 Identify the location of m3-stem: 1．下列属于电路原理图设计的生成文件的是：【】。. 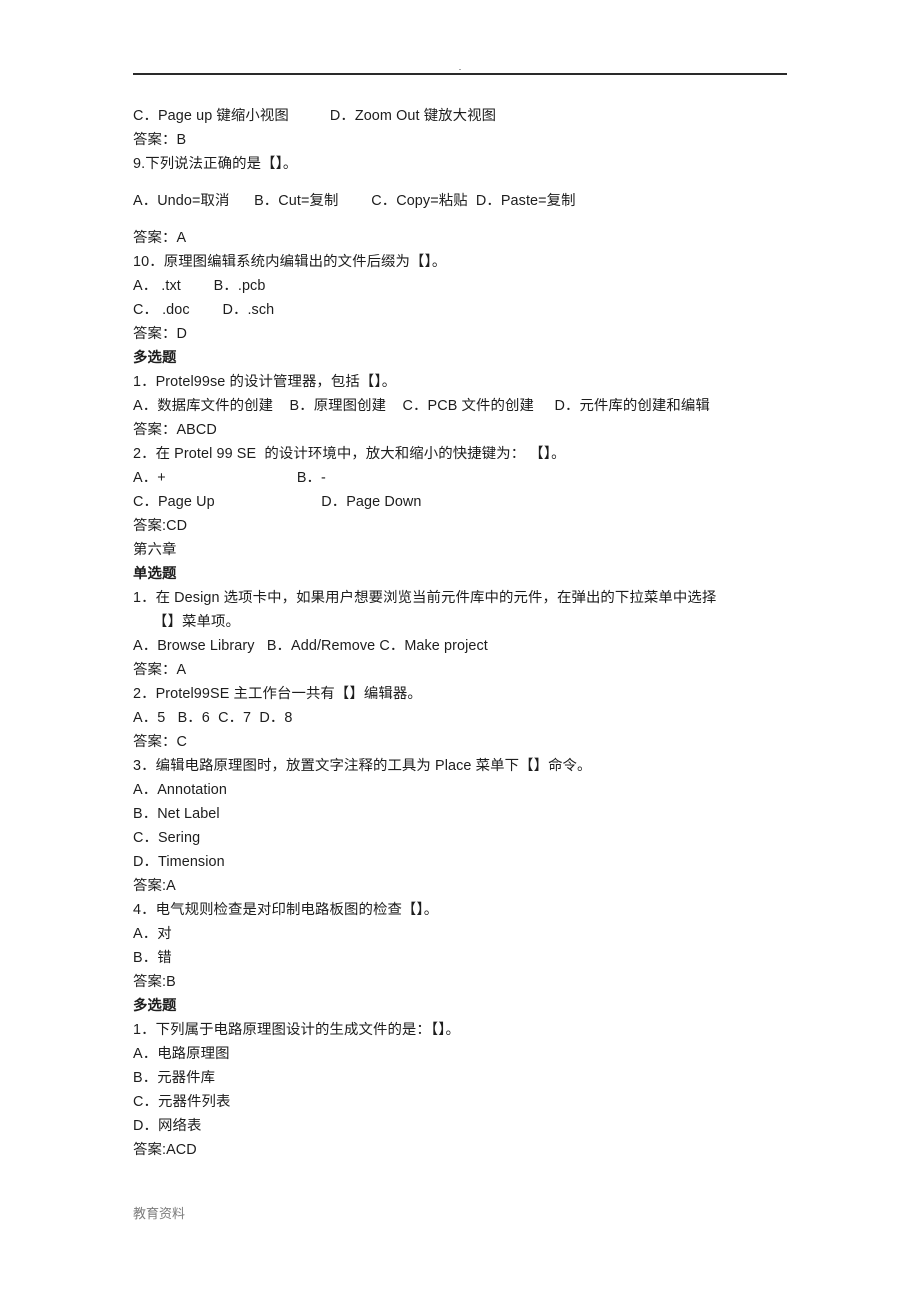
(296, 1030).